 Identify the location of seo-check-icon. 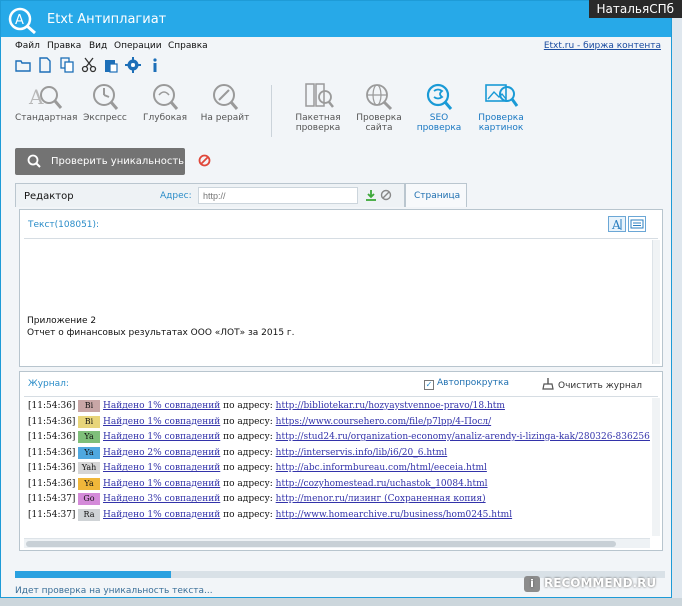
(439, 96).